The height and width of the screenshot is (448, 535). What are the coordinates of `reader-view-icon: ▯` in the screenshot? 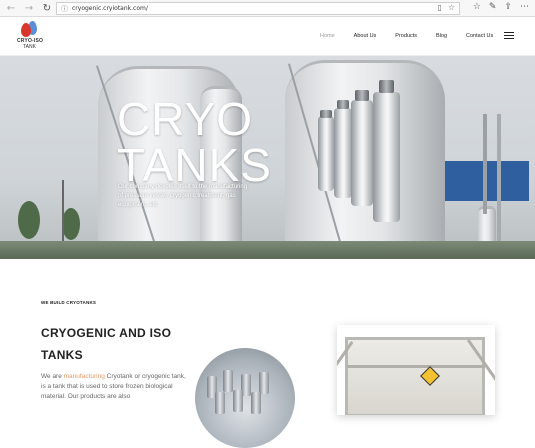 It's located at (439, 7).